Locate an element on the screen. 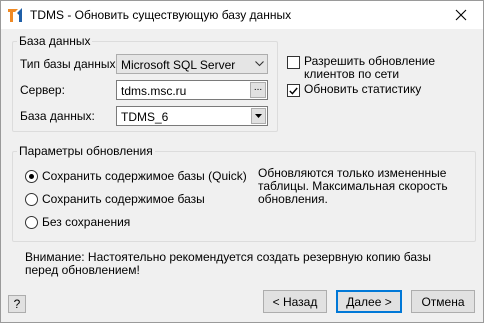 The width and height of the screenshot is (484, 323). database-label: База данных: is located at coordinates (57, 116).